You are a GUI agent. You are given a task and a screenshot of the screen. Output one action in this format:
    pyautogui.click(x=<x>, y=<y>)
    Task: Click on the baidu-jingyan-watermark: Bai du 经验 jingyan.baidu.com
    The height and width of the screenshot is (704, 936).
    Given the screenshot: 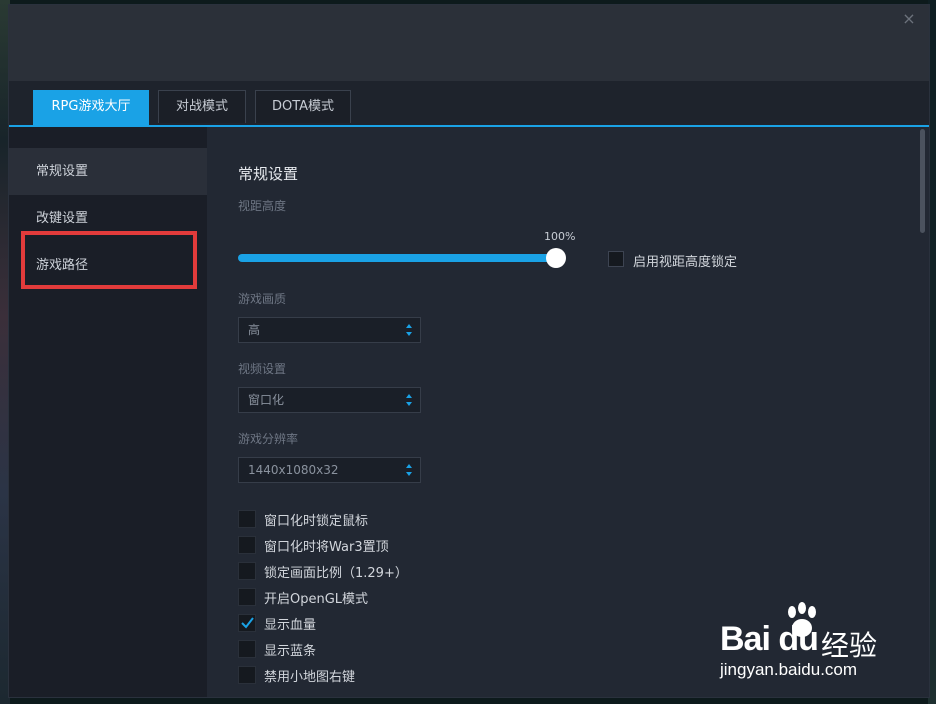 What is the action you would take?
    pyautogui.click(x=808, y=645)
    